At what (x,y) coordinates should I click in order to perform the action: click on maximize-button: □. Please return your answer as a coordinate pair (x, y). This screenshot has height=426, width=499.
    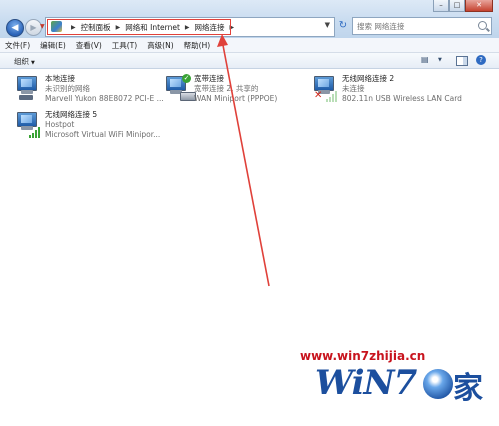
    Looking at the image, I should click on (457, 6).